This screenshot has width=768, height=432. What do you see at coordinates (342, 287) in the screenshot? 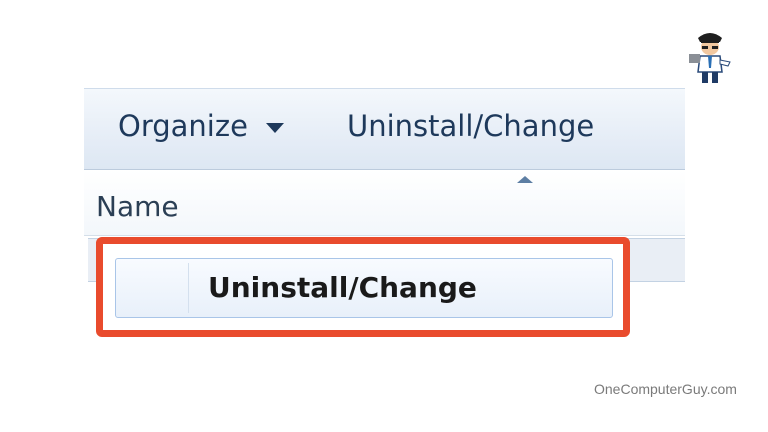
I see `menu-item-label: Uninstall/Change` at bounding box center [342, 287].